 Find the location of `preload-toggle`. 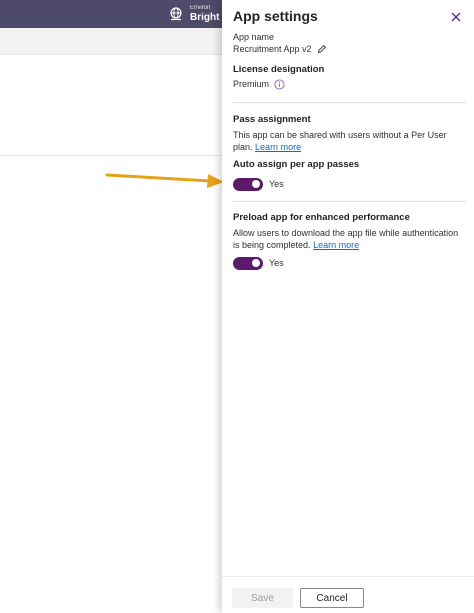

preload-toggle is located at coordinates (248, 263).